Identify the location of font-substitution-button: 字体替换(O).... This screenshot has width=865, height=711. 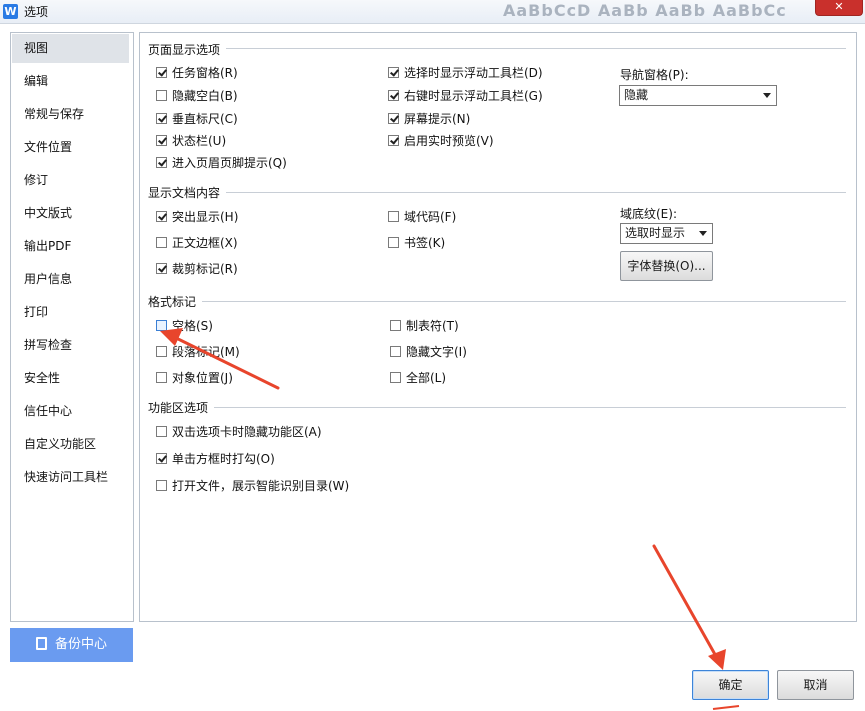
(666, 266).